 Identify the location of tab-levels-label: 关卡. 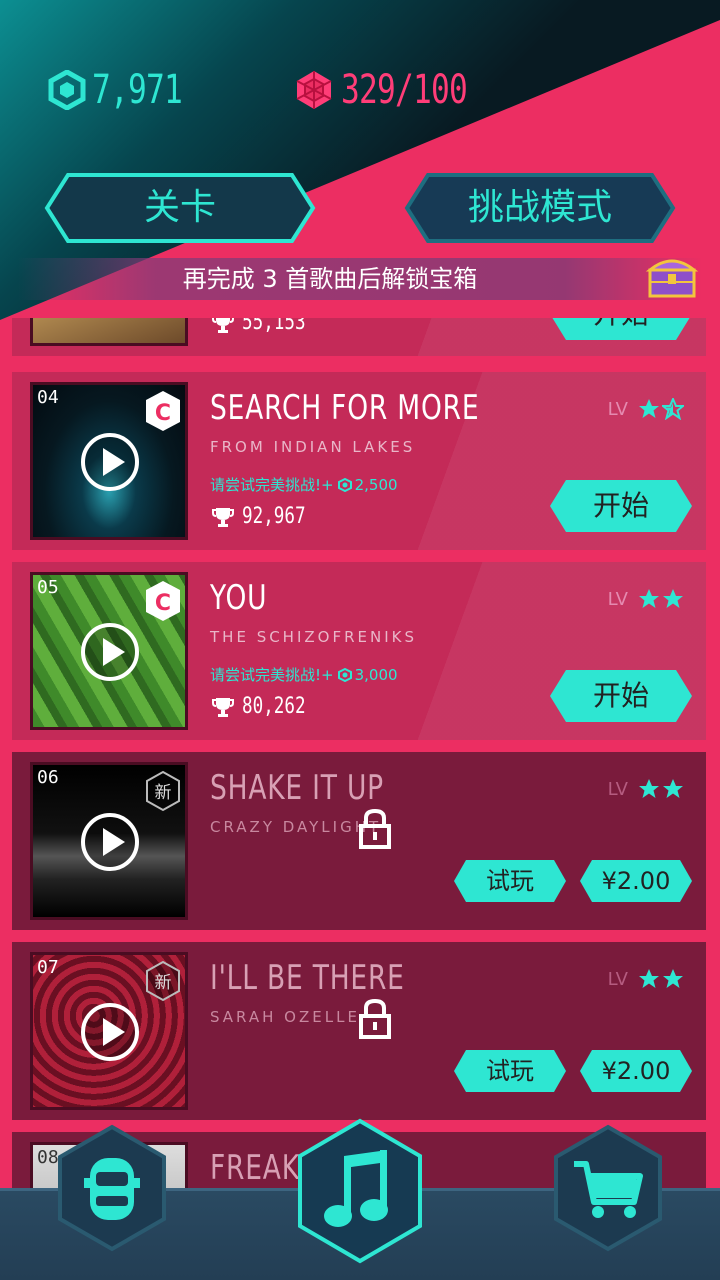
(179, 207).